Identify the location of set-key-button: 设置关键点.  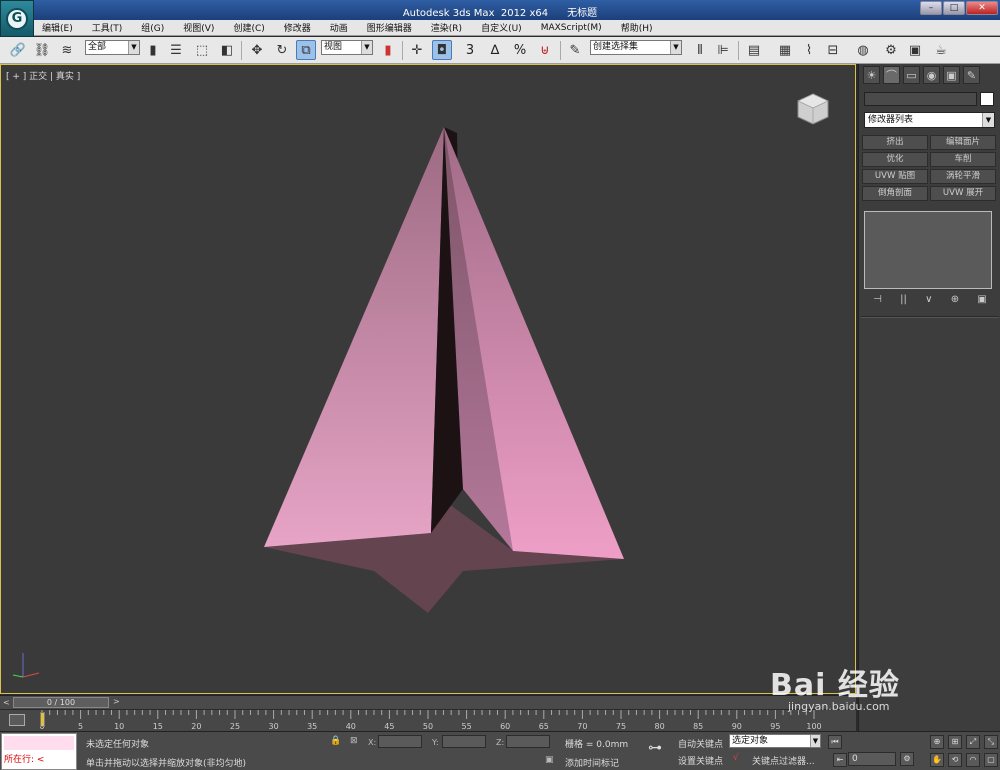
(700, 760).